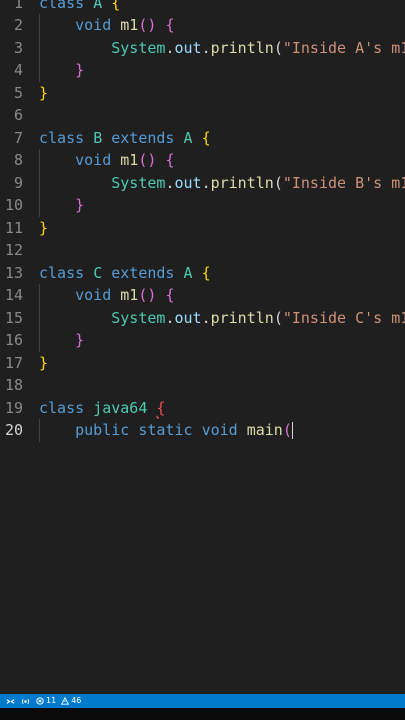 The width and height of the screenshot is (405, 720). What do you see at coordinates (125, 273) in the screenshot?
I see `line-code: class C extends A {` at bounding box center [125, 273].